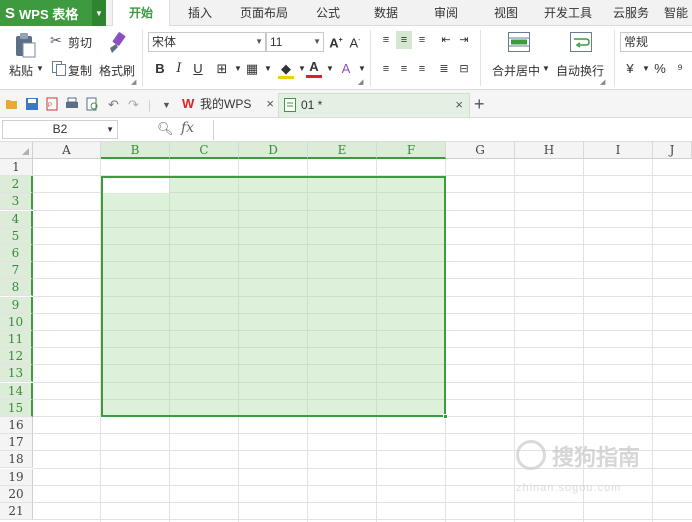  What do you see at coordinates (16, 236) in the screenshot?
I see `row-header-5: 5` at bounding box center [16, 236].